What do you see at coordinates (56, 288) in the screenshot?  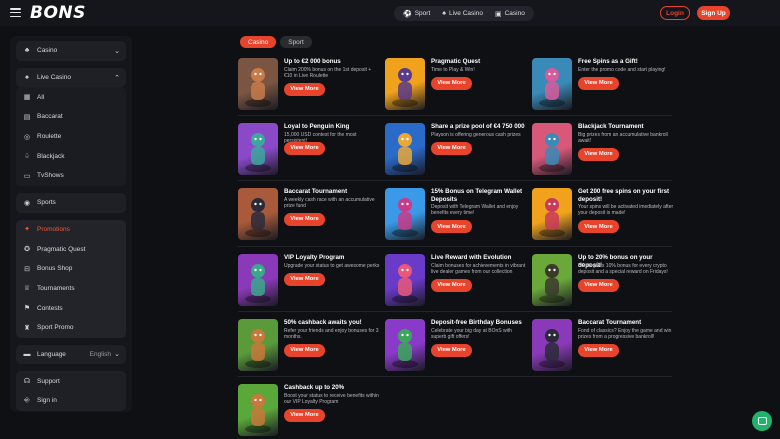 I see `sidebar-item-label: Tournaments` at bounding box center [56, 288].